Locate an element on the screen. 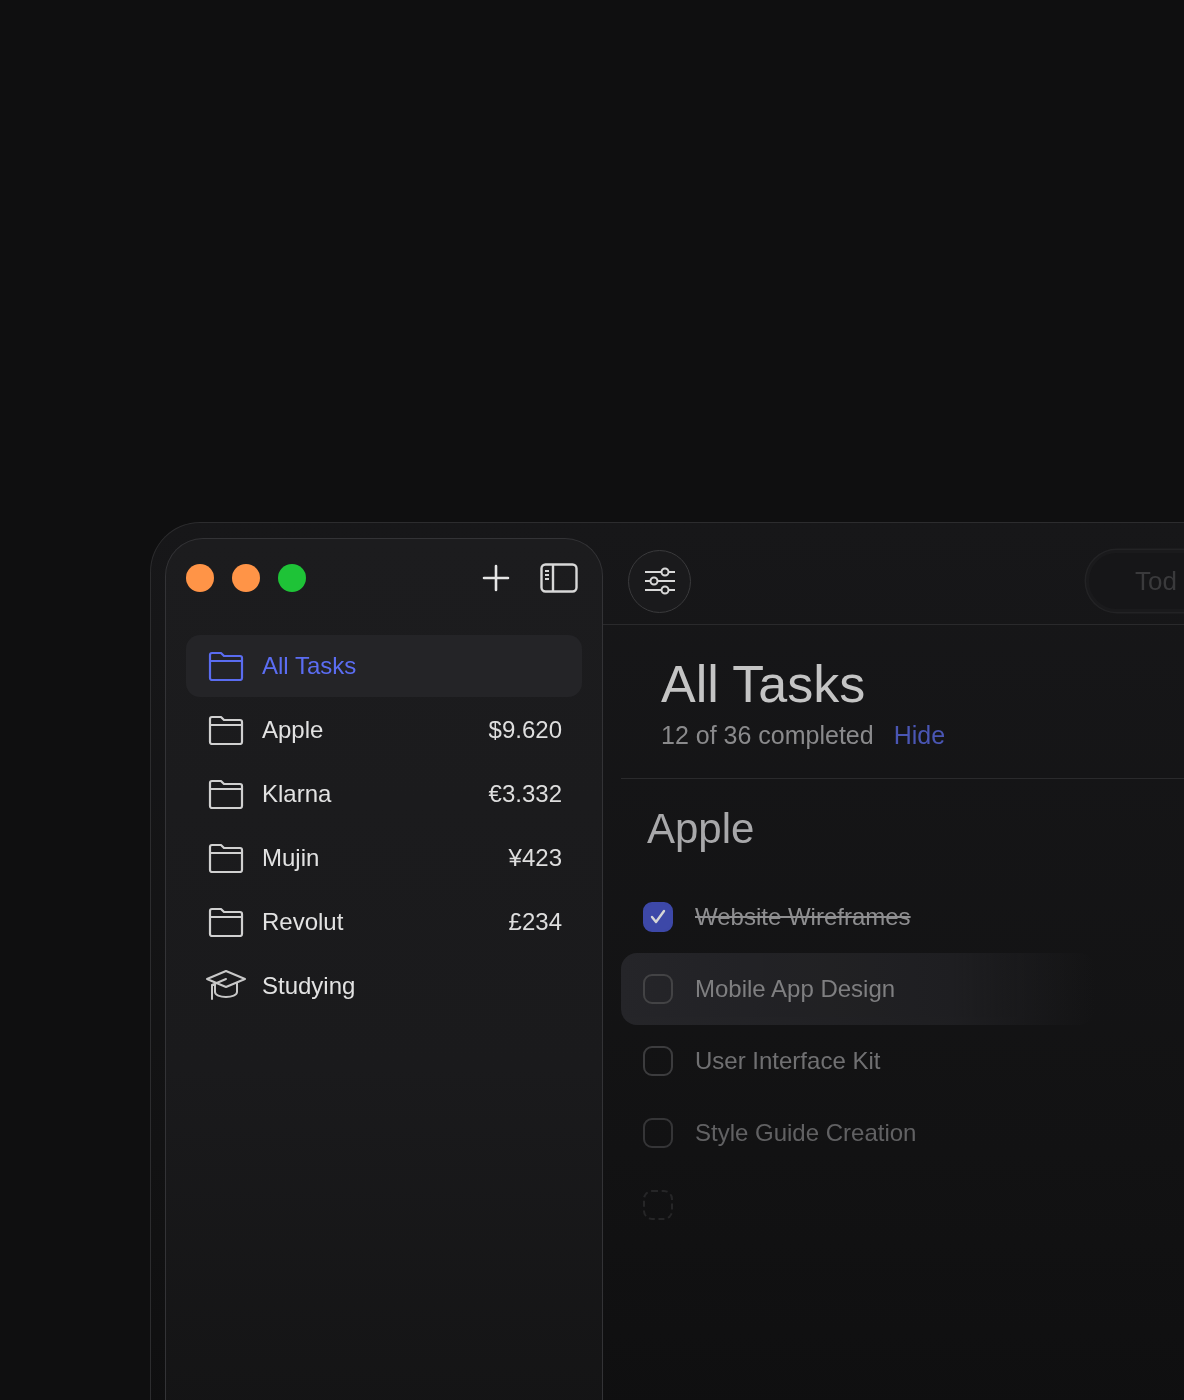 This screenshot has width=1184, height=1400. task-row: User Interface Kit is located at coordinates (858, 1060).